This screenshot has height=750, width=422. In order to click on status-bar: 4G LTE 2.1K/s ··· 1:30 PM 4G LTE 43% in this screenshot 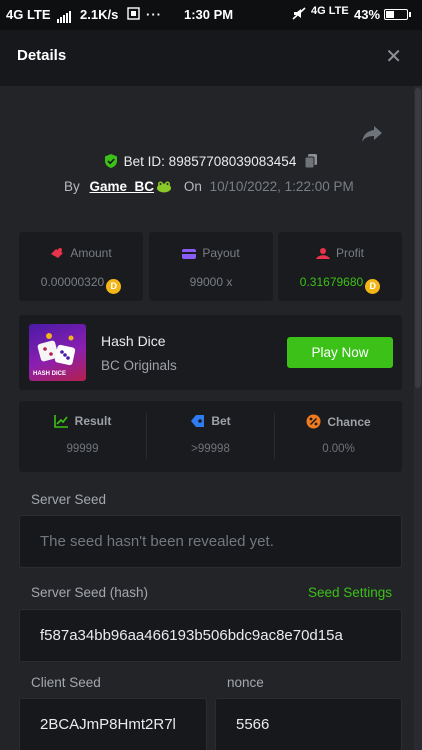, I will do `click(211, 15)`.